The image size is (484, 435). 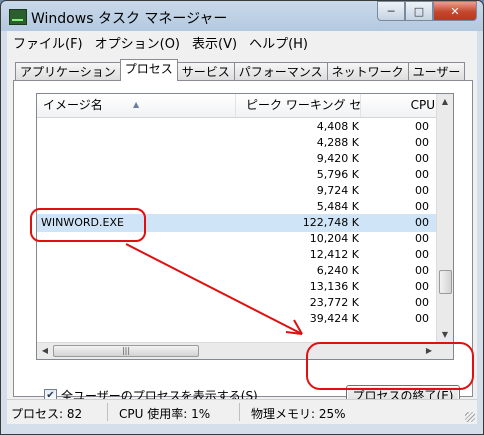 What do you see at coordinates (298, 414) in the screenshot?
I see `status-physical-memory: 物理メモリ: 25%` at bounding box center [298, 414].